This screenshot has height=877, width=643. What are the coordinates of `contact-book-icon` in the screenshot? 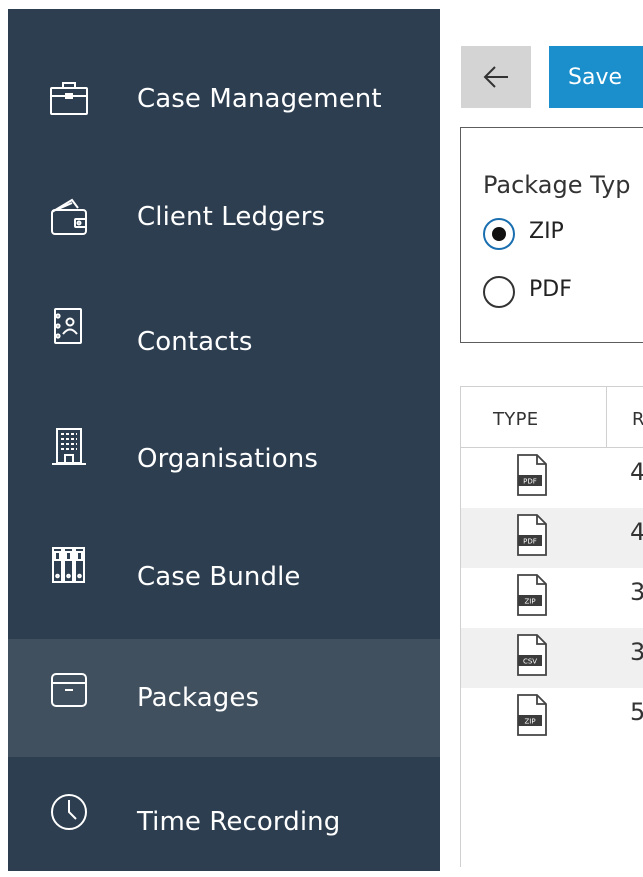 It's located at (69, 327).